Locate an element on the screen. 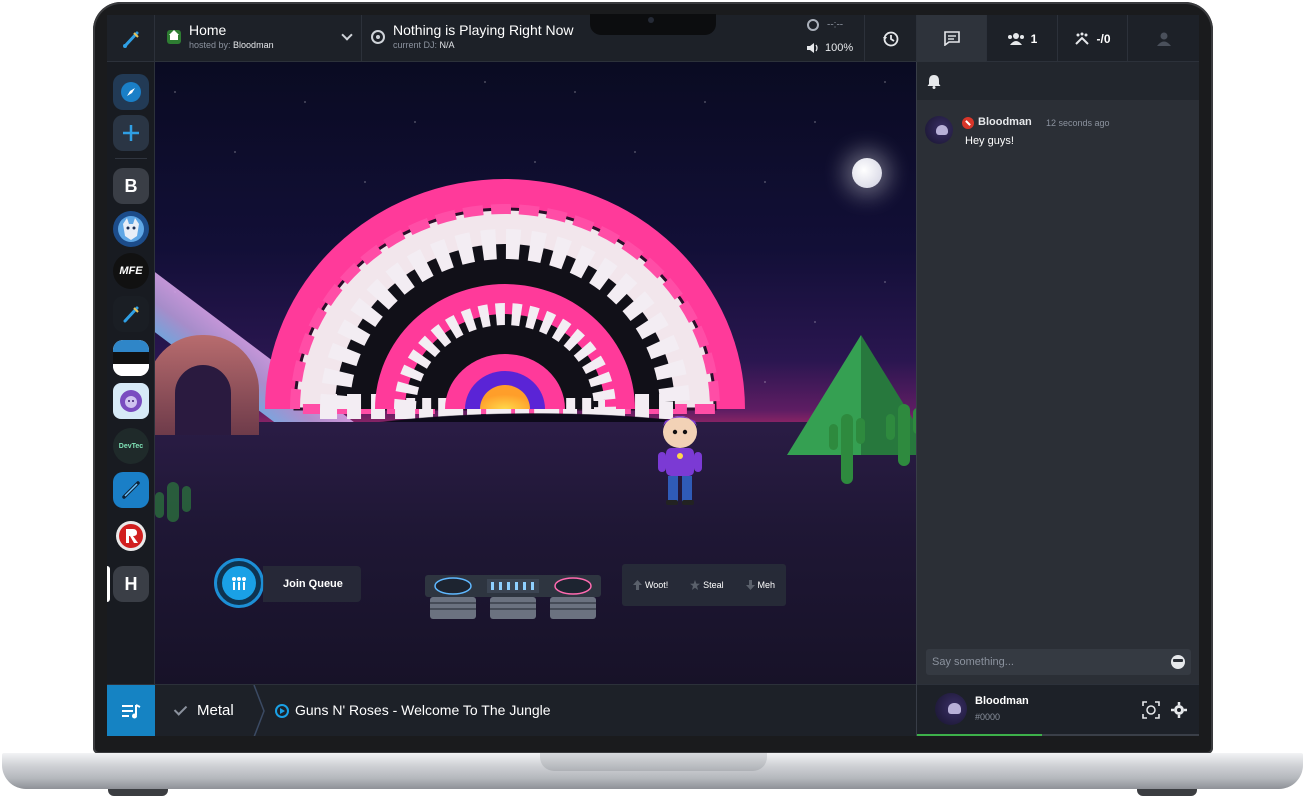 This screenshot has height=799, width=1305. dj-decks is located at coordinates (513, 597).